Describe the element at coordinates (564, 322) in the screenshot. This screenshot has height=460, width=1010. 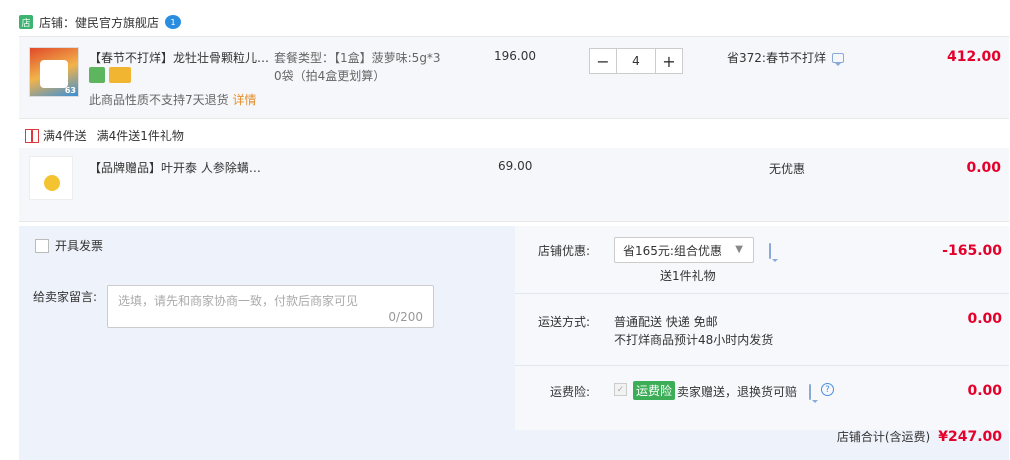
I see `shipping-label: 运送方式:` at that location.